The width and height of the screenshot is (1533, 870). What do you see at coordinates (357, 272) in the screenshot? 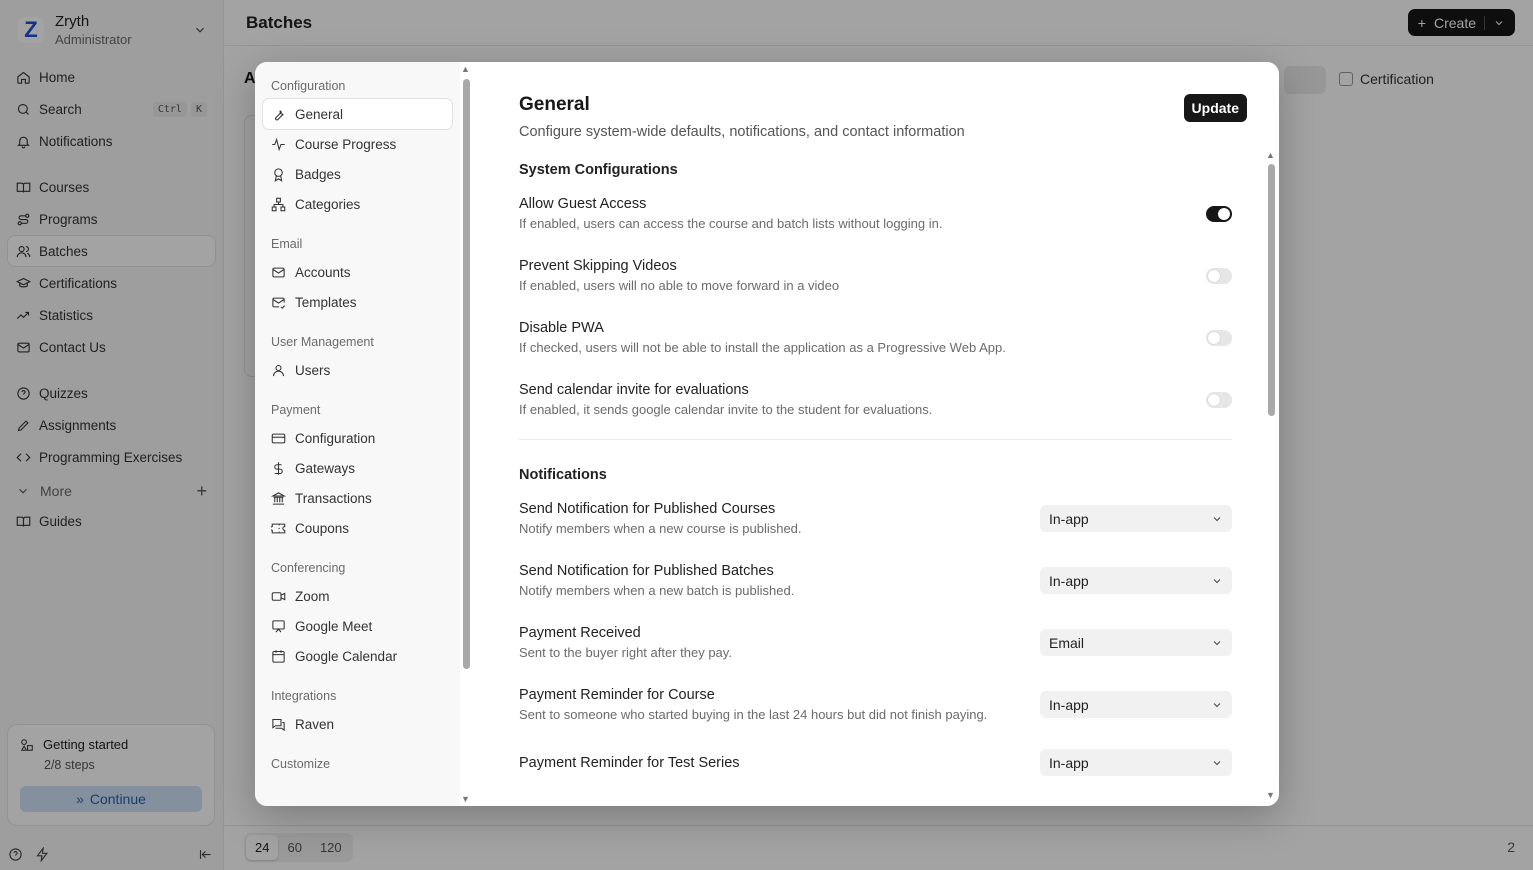
I see `settings-item-accounts: Accounts` at bounding box center [357, 272].